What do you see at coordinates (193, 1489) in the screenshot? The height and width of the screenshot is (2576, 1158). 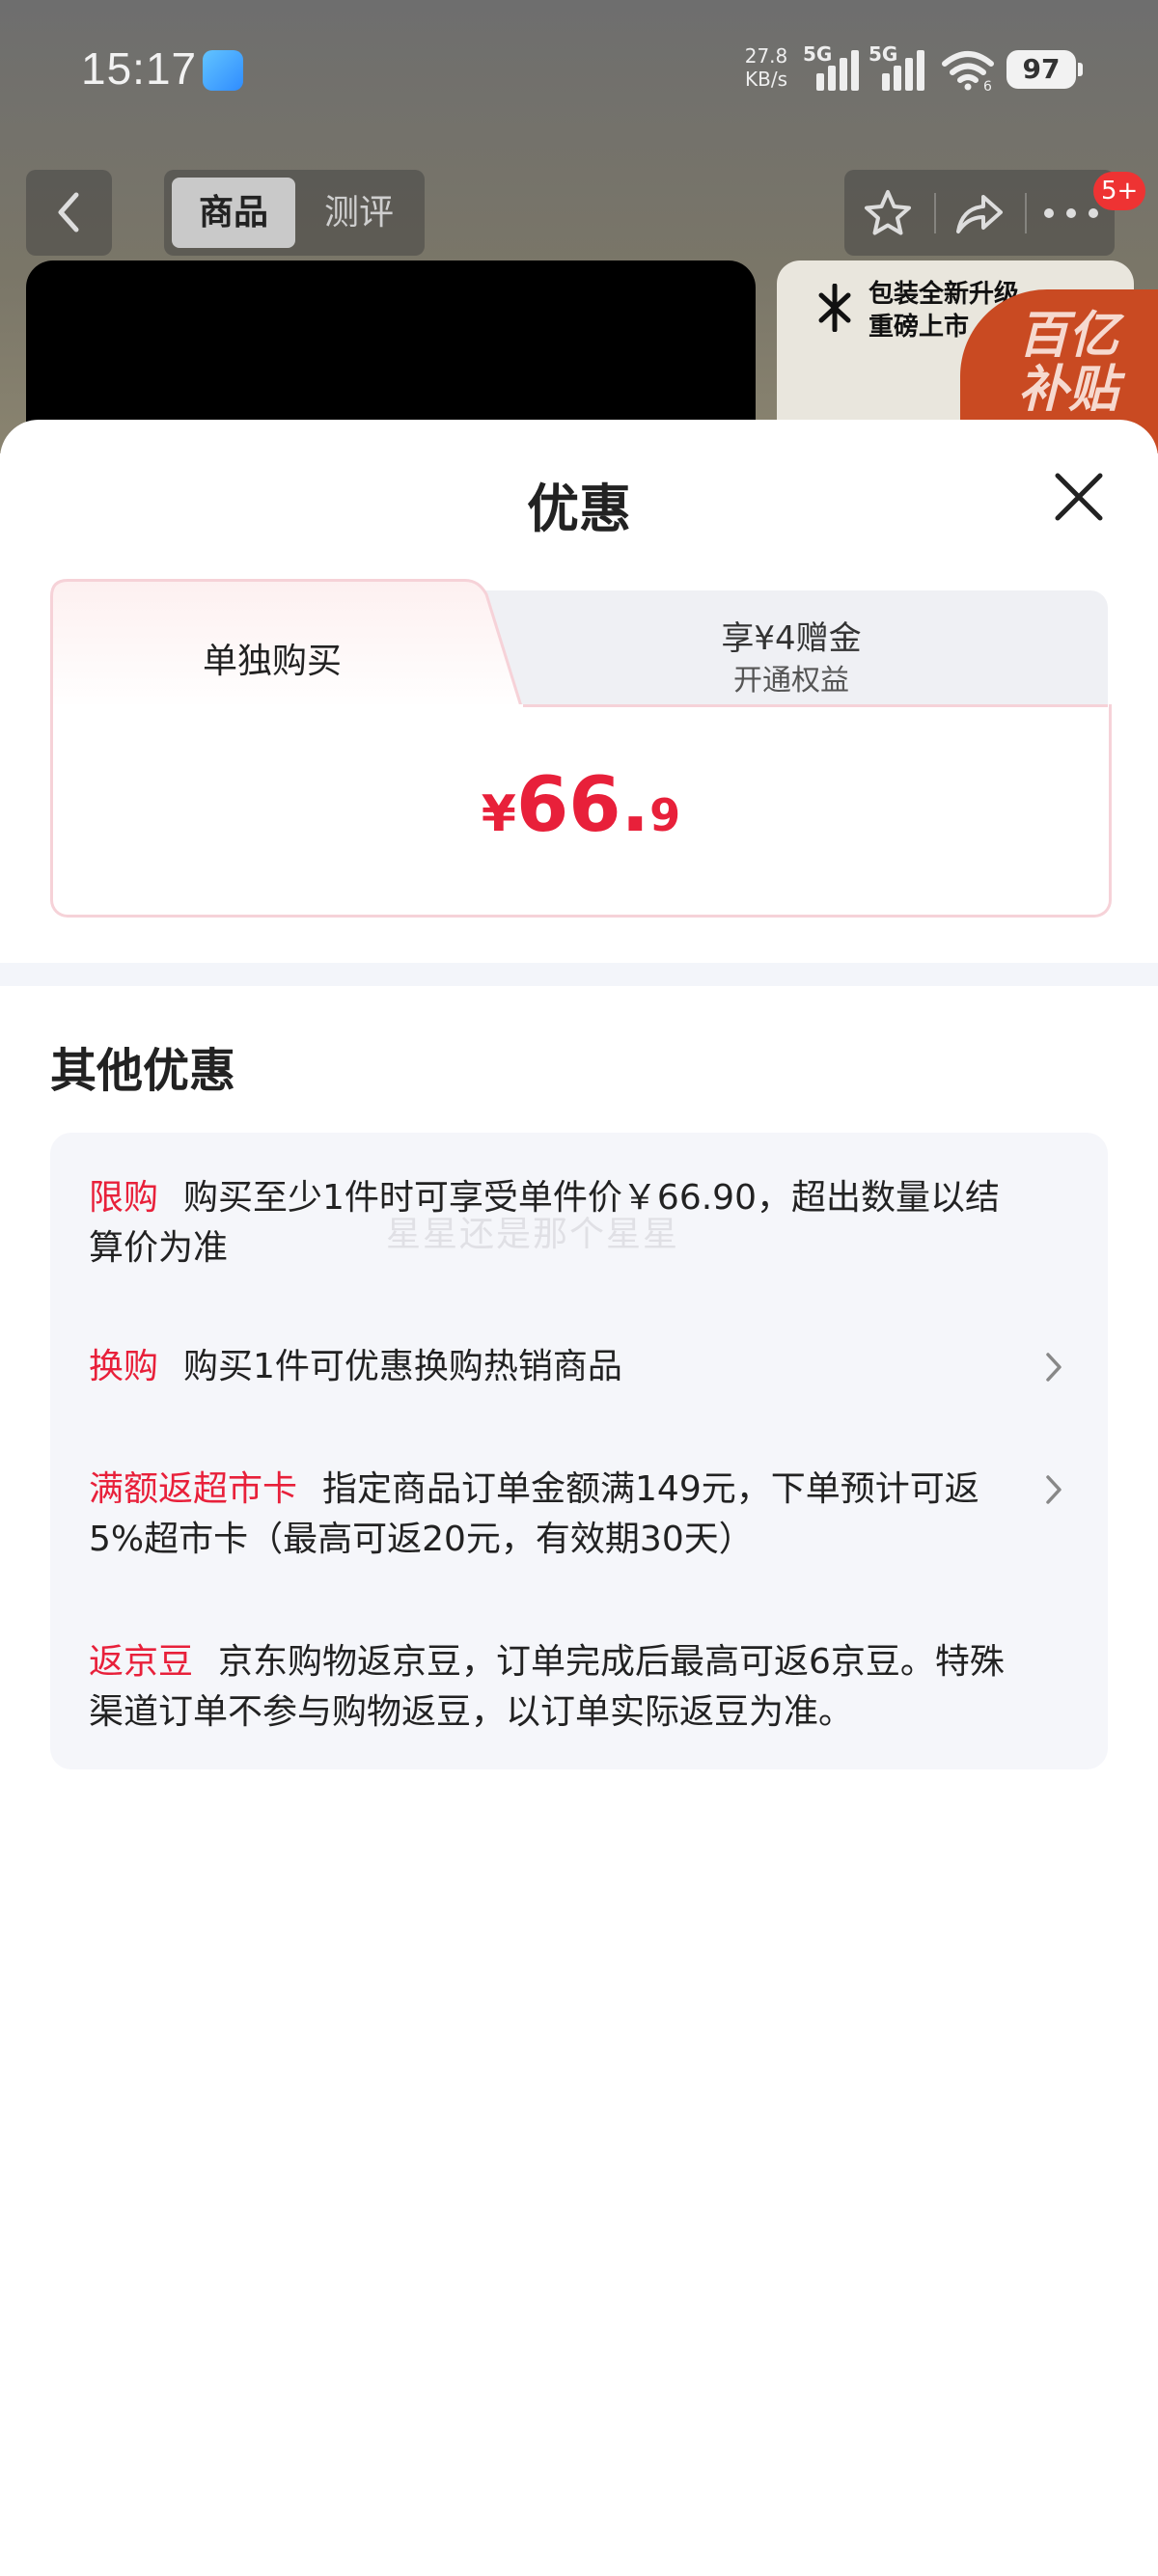 I see `item-tag: 满额返超市卡` at bounding box center [193, 1489].